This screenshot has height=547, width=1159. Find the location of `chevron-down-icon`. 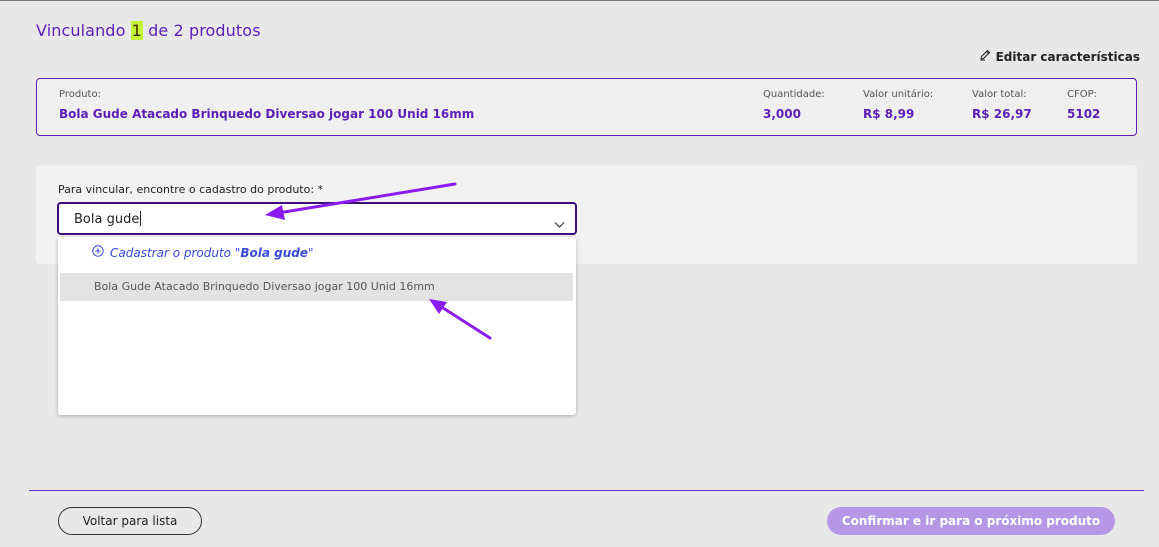

chevron-down-icon is located at coordinates (559, 223).